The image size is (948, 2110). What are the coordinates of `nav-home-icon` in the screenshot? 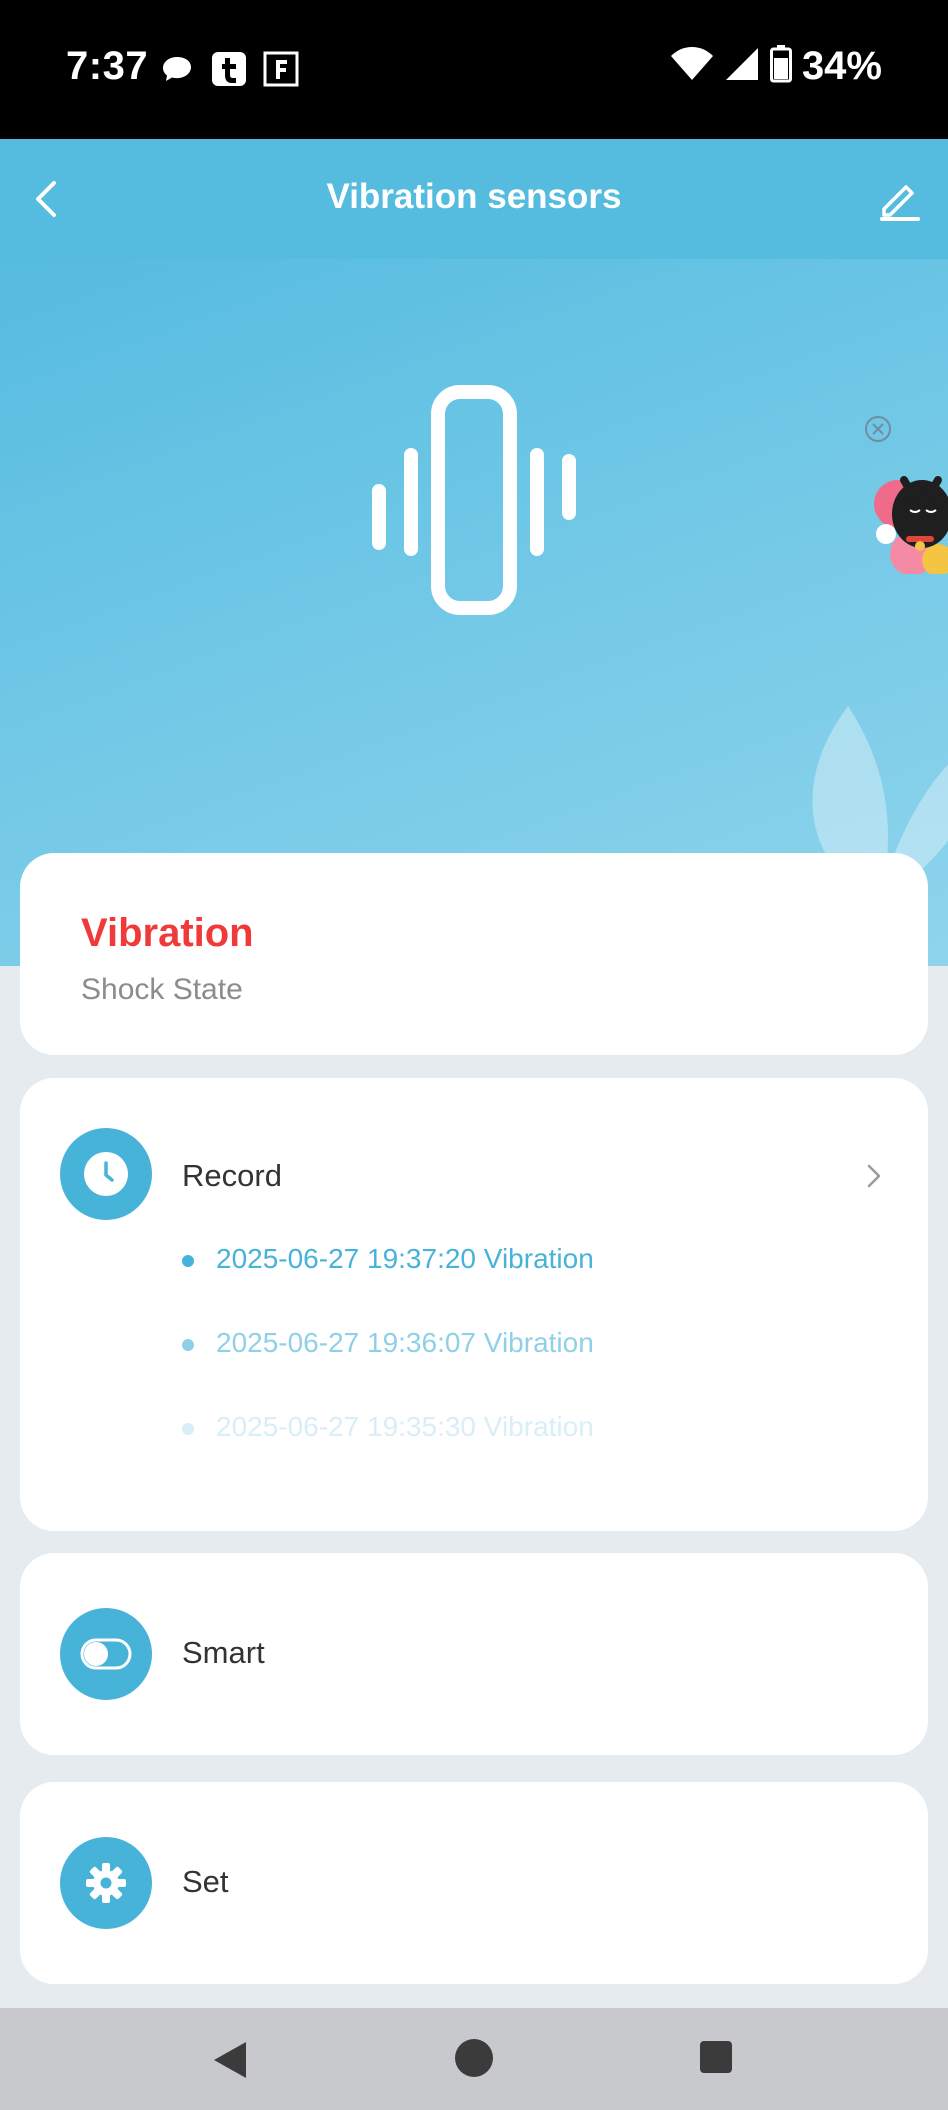 It's located at (474, 2058).